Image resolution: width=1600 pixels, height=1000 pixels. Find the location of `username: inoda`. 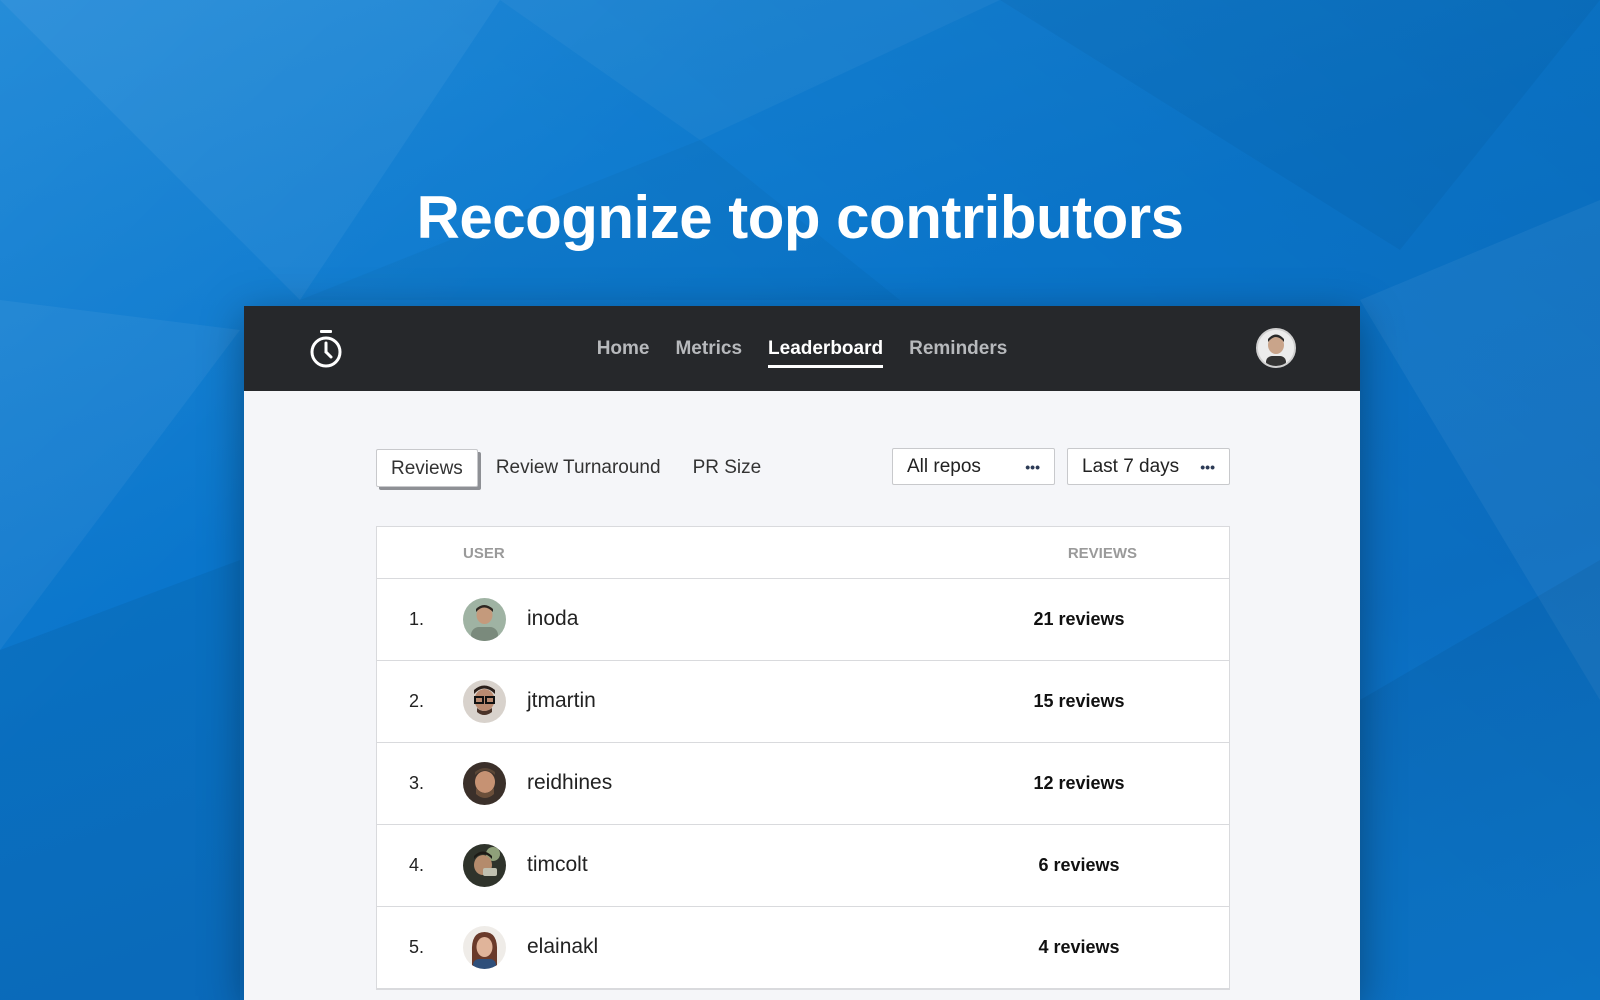

username: inoda is located at coordinates (552, 619).